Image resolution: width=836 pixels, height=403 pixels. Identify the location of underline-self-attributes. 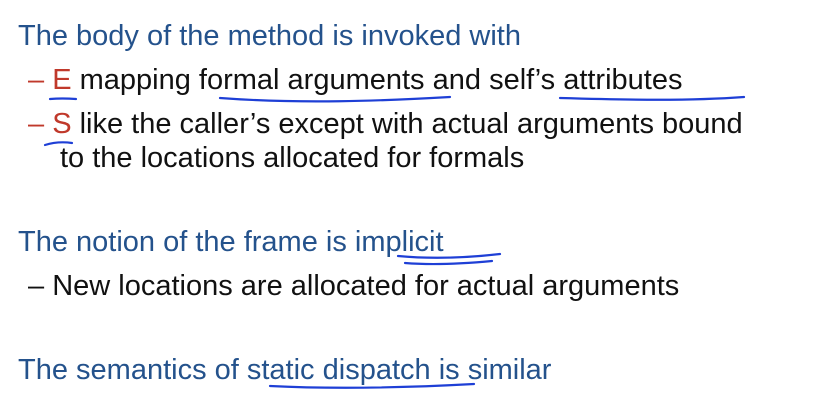
(652, 98).